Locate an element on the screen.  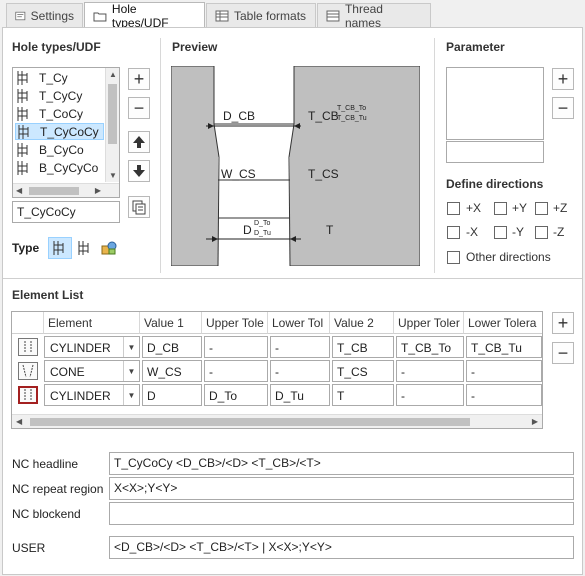
direction-plus-z-checkbox is located at coordinates (541, 208).